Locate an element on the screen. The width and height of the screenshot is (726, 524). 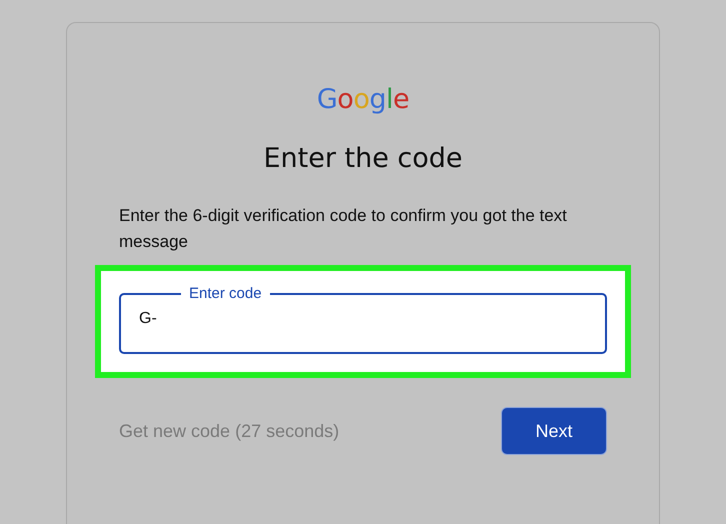
next-button: Next is located at coordinates (554, 431).